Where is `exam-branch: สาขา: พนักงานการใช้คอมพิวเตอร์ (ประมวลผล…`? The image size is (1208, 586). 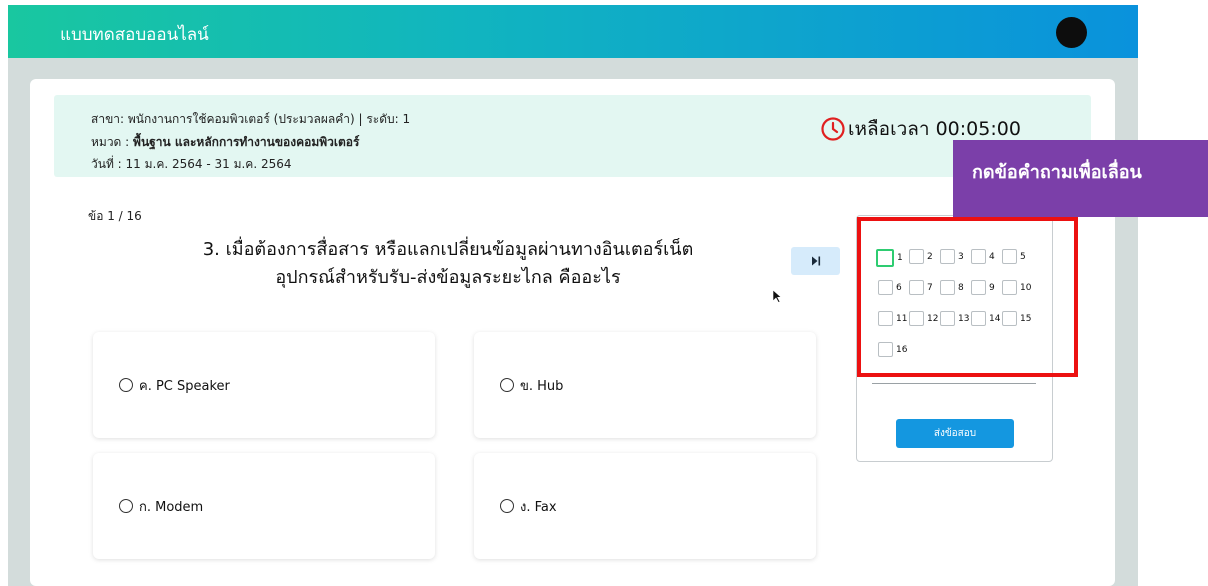 exam-branch: สาขา: พนักงานการใช้คอมพิวเตอร์ (ประมวลผล… is located at coordinates (251, 119).